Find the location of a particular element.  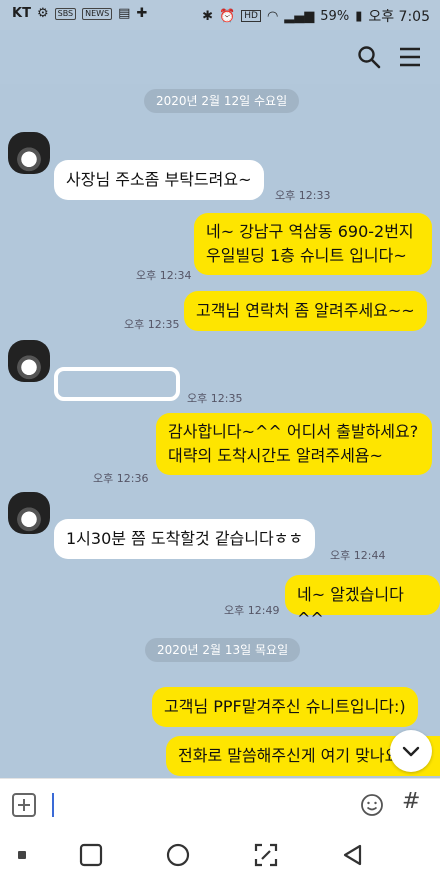

screenshot-icon is located at coordinates (266, 855).